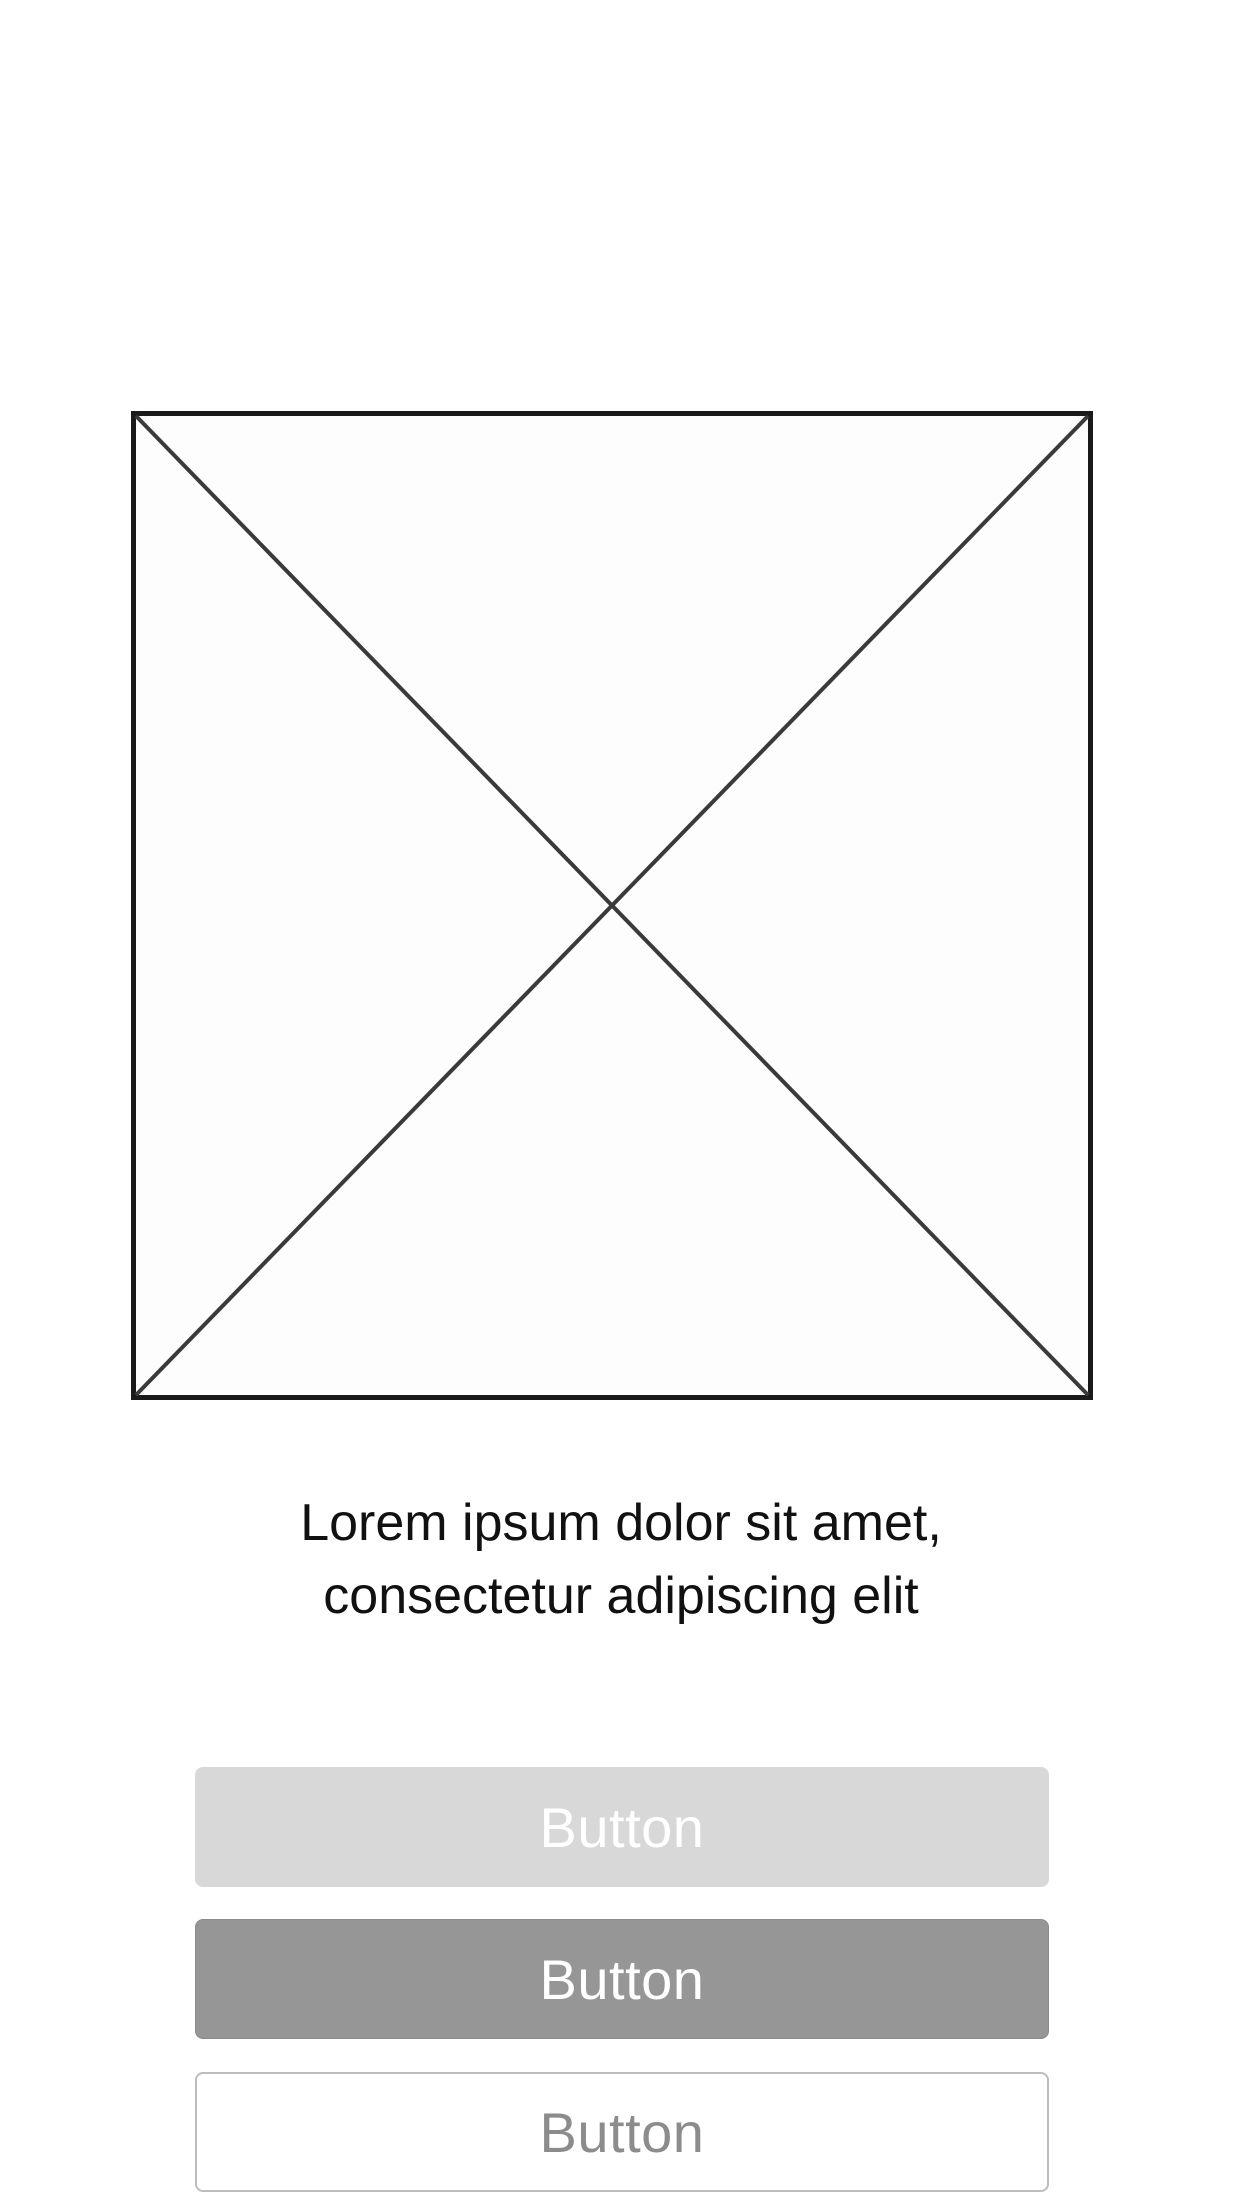 The height and width of the screenshot is (2208, 1242). I want to click on caption-line-1: Lorem ipsum dolor sit amet,, so click(621, 1523).